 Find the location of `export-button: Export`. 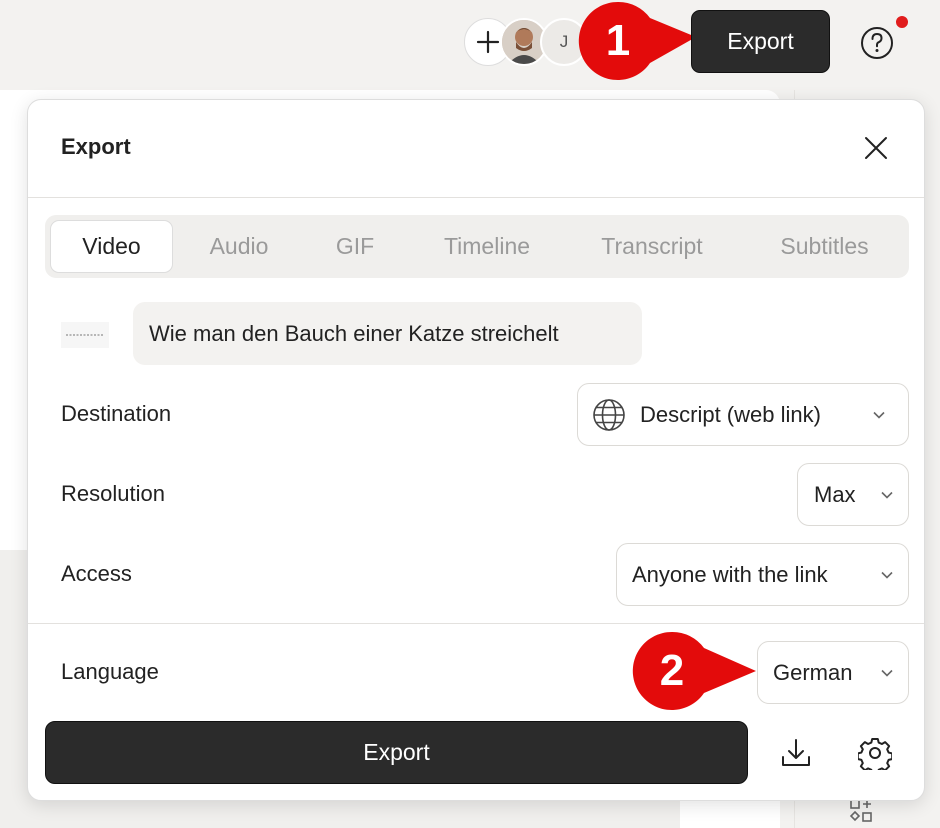

export-button: Export is located at coordinates (396, 752).